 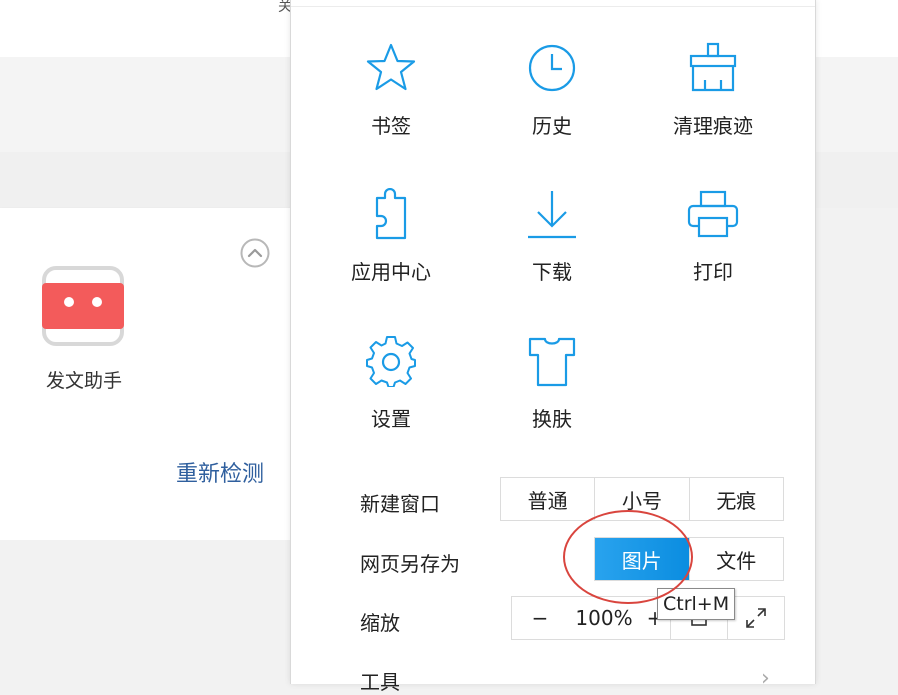 What do you see at coordinates (713, 214) in the screenshot?
I see `printer-icon` at bounding box center [713, 214].